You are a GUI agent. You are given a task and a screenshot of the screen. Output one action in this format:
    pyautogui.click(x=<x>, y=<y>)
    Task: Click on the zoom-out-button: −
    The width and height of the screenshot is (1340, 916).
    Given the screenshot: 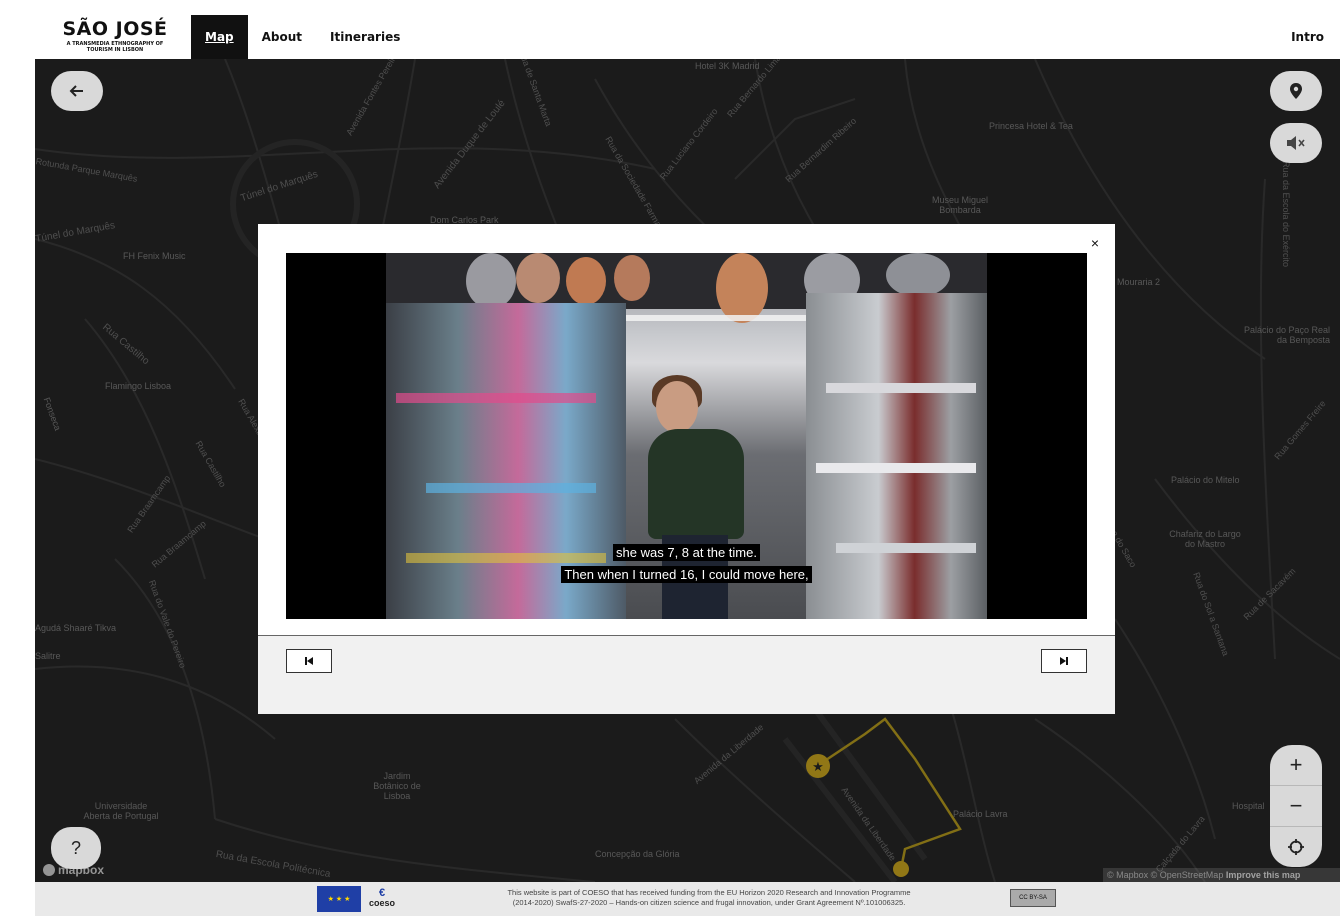 What is the action you would take?
    pyautogui.click(x=1296, y=806)
    